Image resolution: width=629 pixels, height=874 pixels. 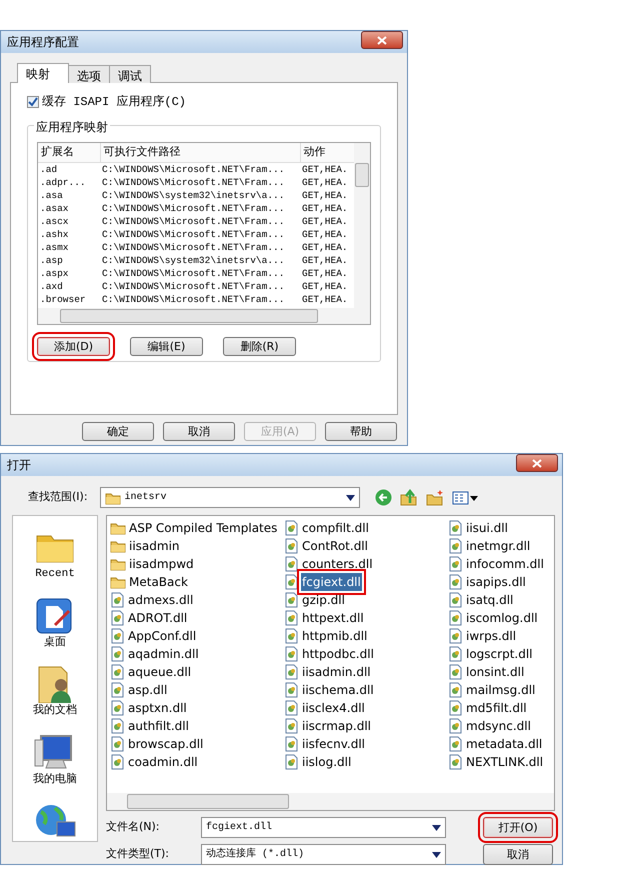 I want to click on place-item: 桌面, so click(x=55, y=622).